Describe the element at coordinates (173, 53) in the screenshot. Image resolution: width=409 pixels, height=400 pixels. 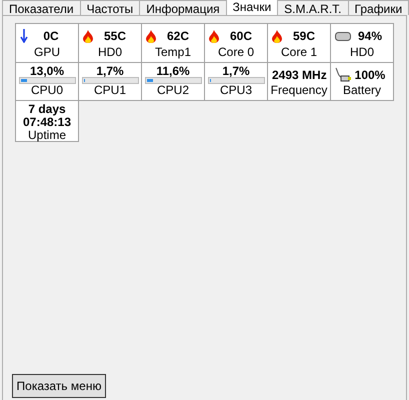
I see `tile-label: Temp1` at that location.